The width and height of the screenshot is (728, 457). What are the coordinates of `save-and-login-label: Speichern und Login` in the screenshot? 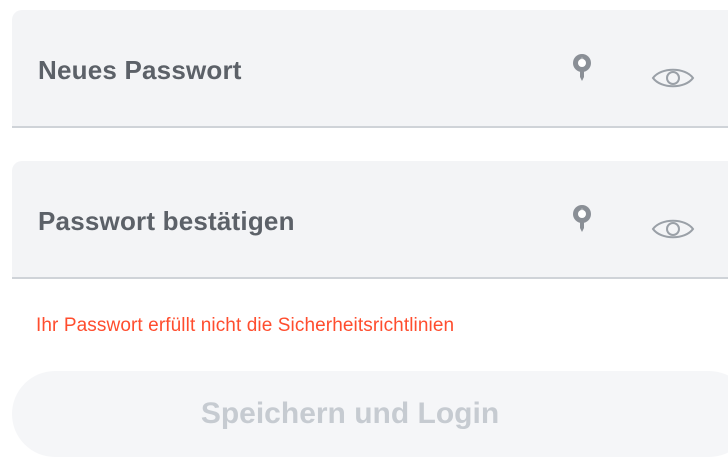 It's located at (350, 413).